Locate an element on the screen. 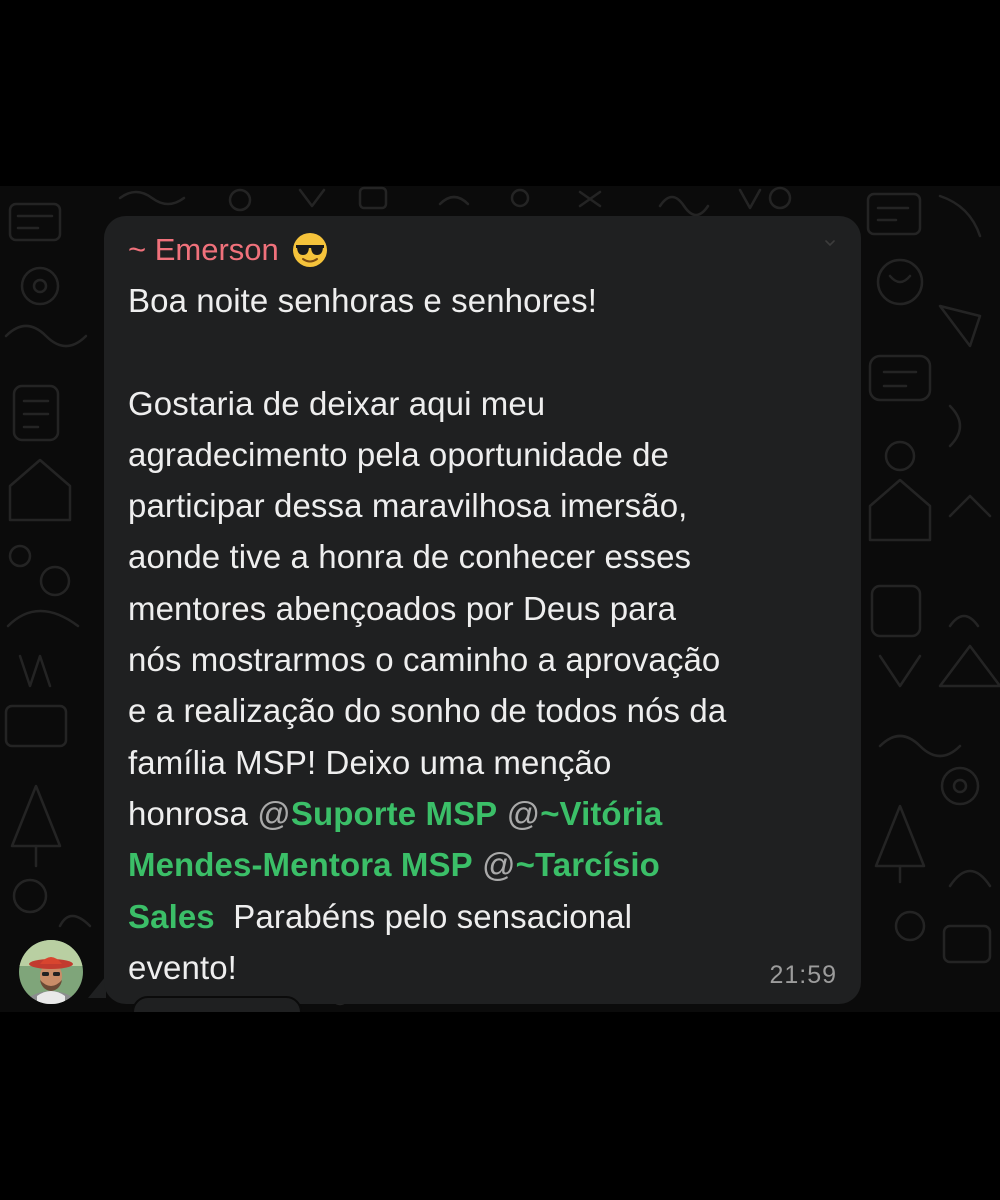 The image size is (1000, 1200). user-avatar-icon is located at coordinates (51, 972).